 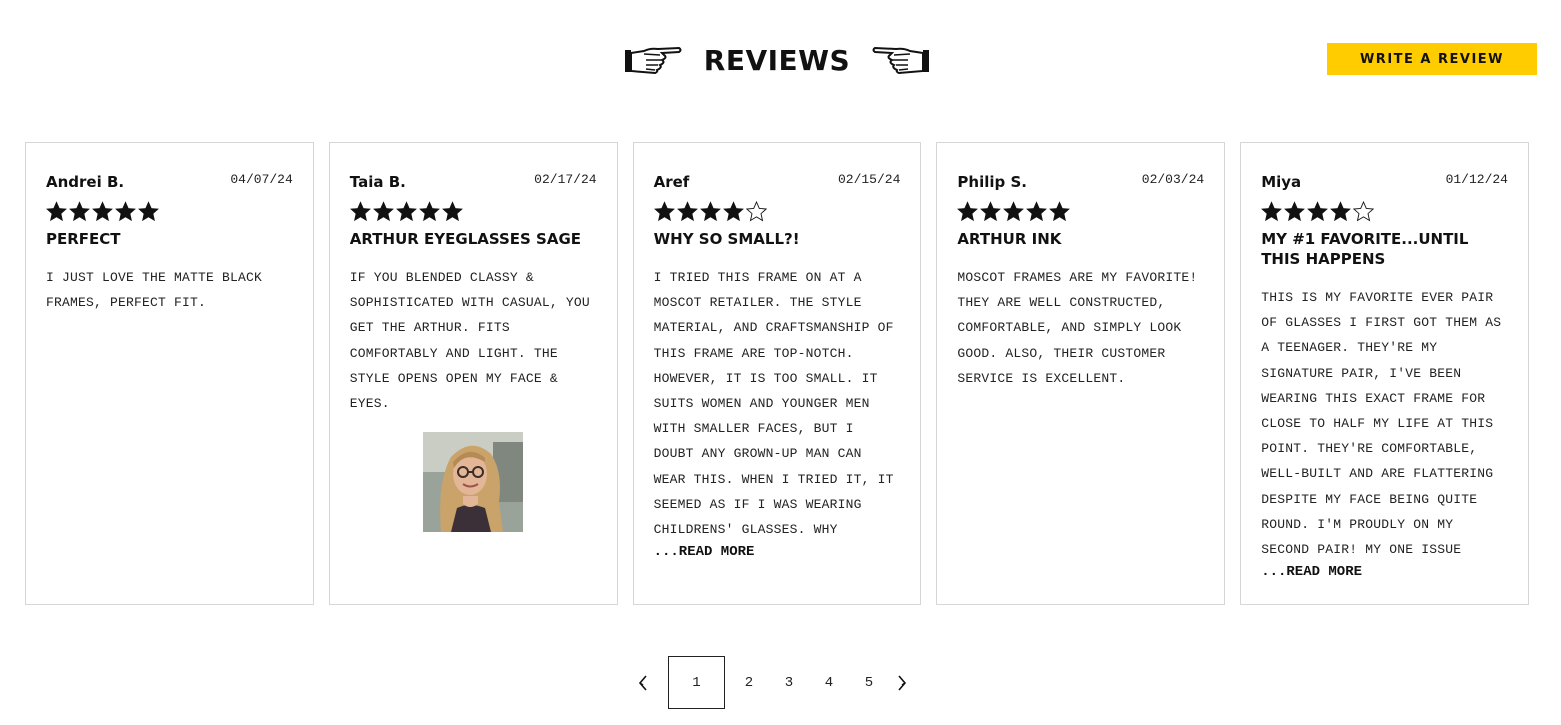 I want to click on page-4-button: 4, so click(x=829, y=682).